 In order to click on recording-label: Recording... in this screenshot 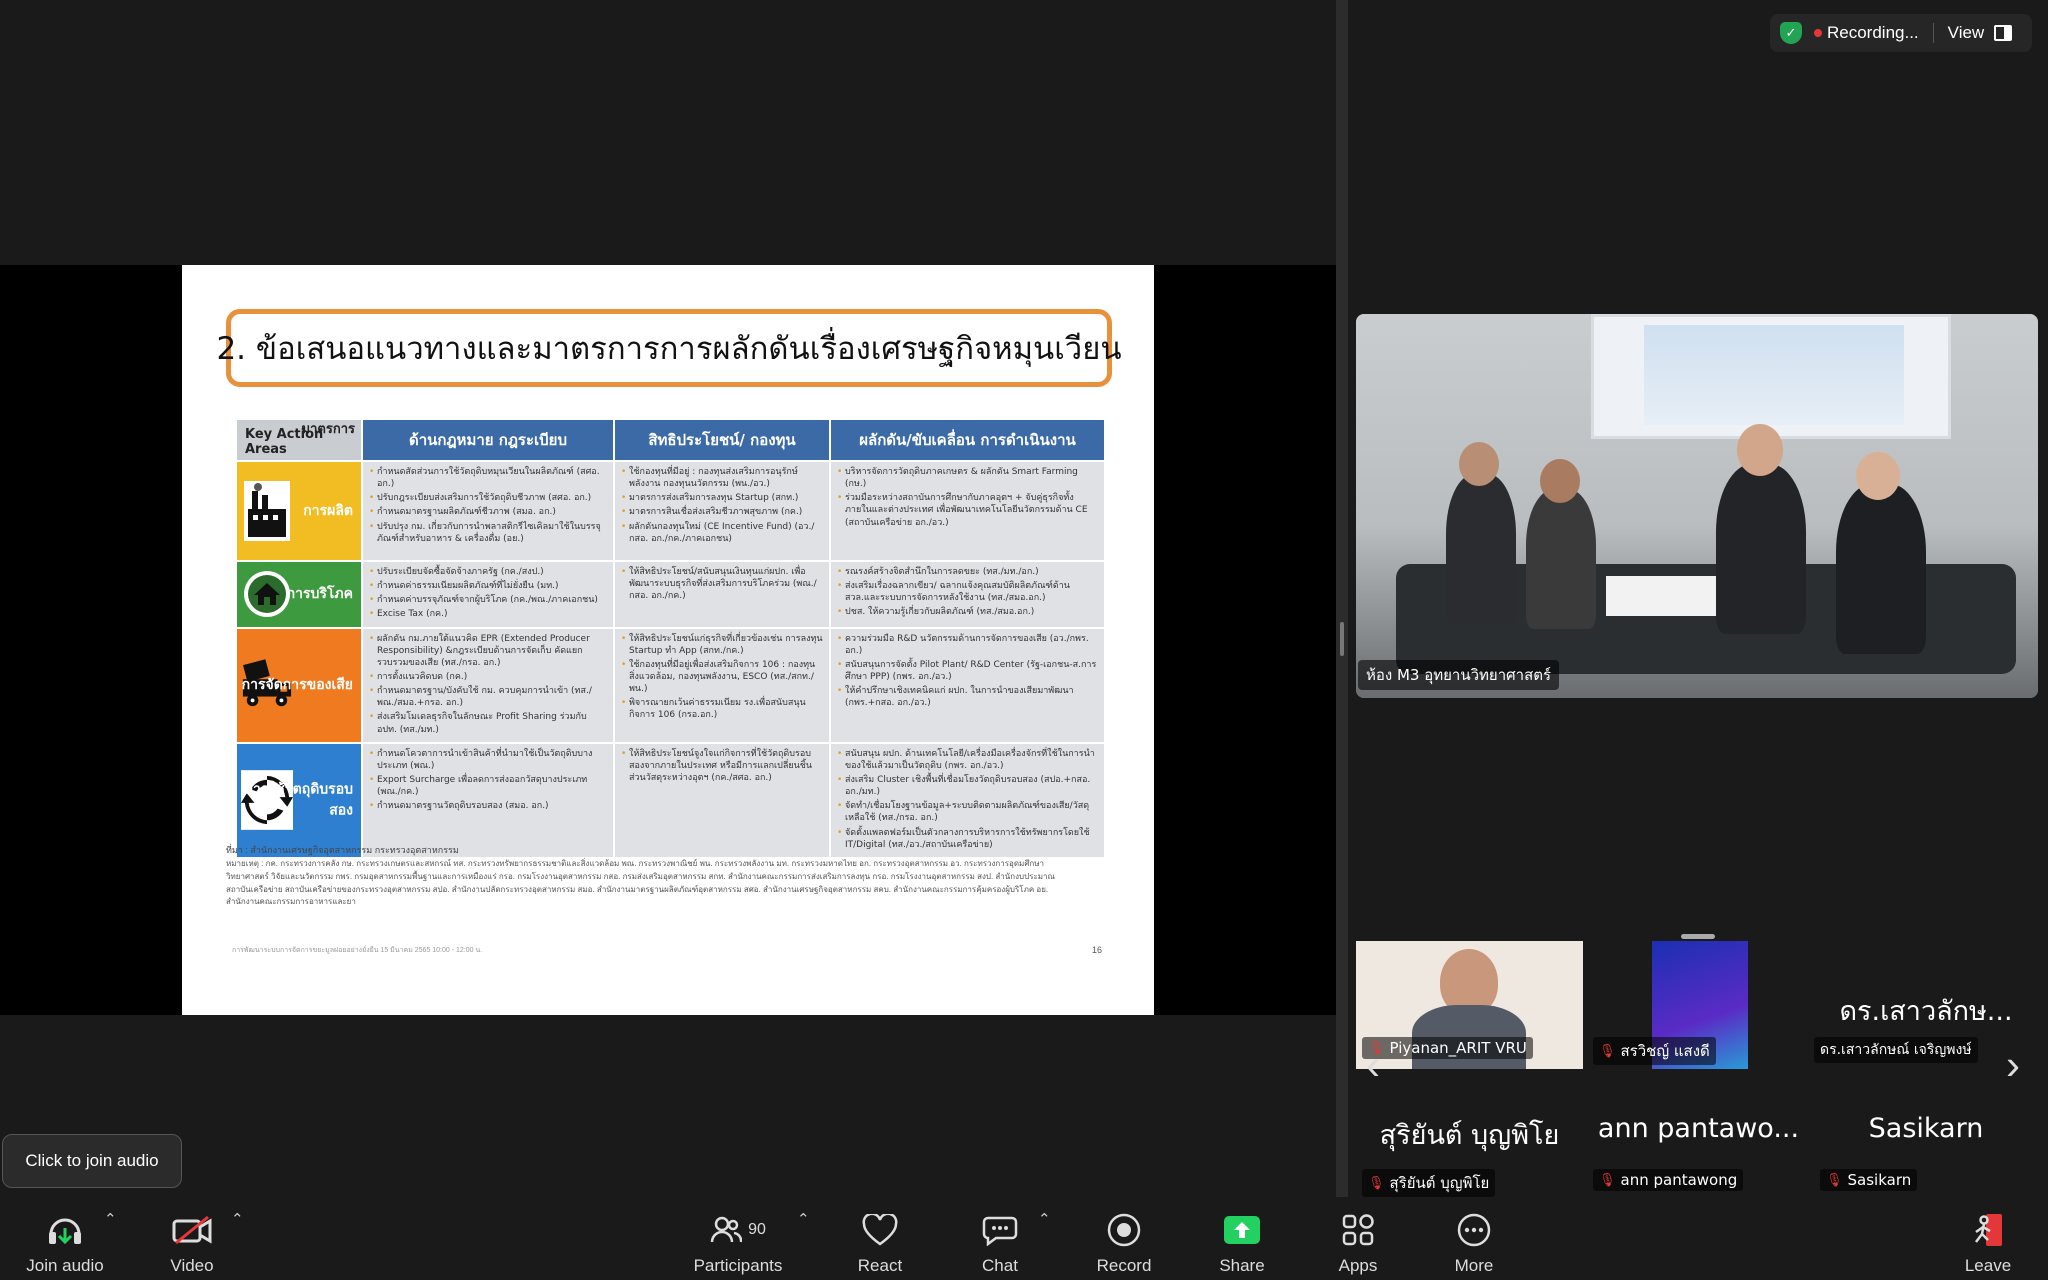, I will do `click(1873, 32)`.